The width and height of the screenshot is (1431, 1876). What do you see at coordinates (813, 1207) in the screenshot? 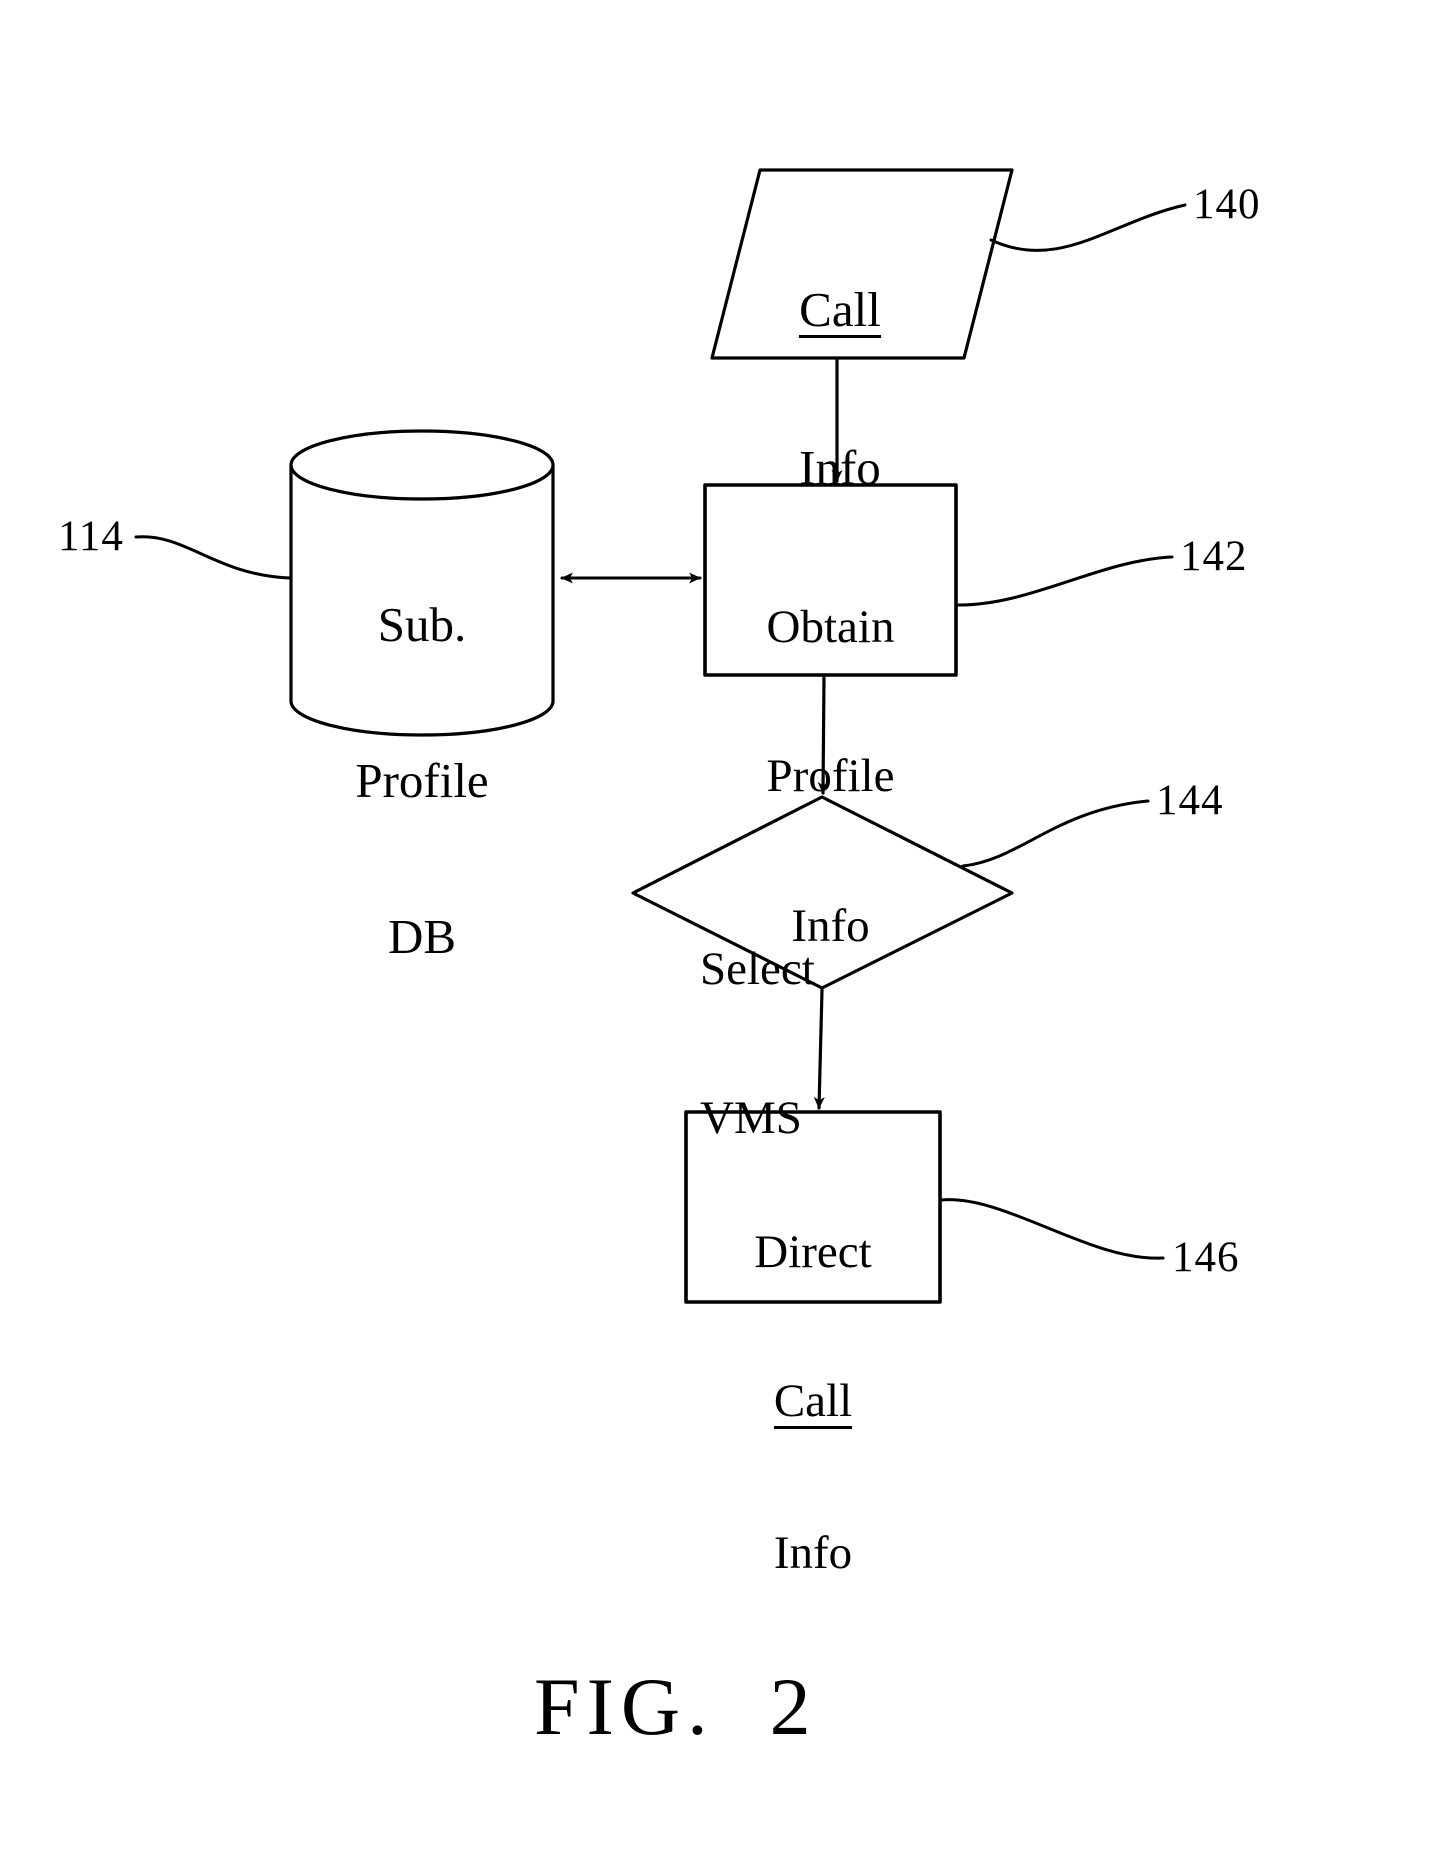
I see `shape-direct-call-info-rect` at bounding box center [813, 1207].